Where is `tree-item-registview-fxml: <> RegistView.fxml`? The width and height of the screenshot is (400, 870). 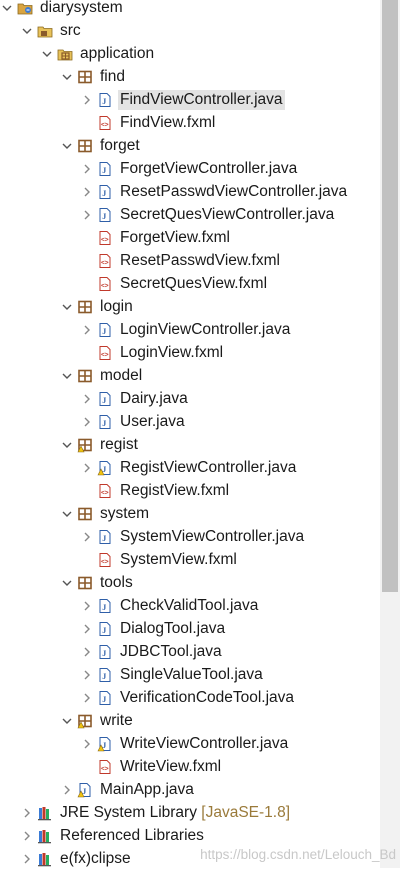
tree-item-registview-fxml: <> RegistView.fxml is located at coordinates (155, 490).